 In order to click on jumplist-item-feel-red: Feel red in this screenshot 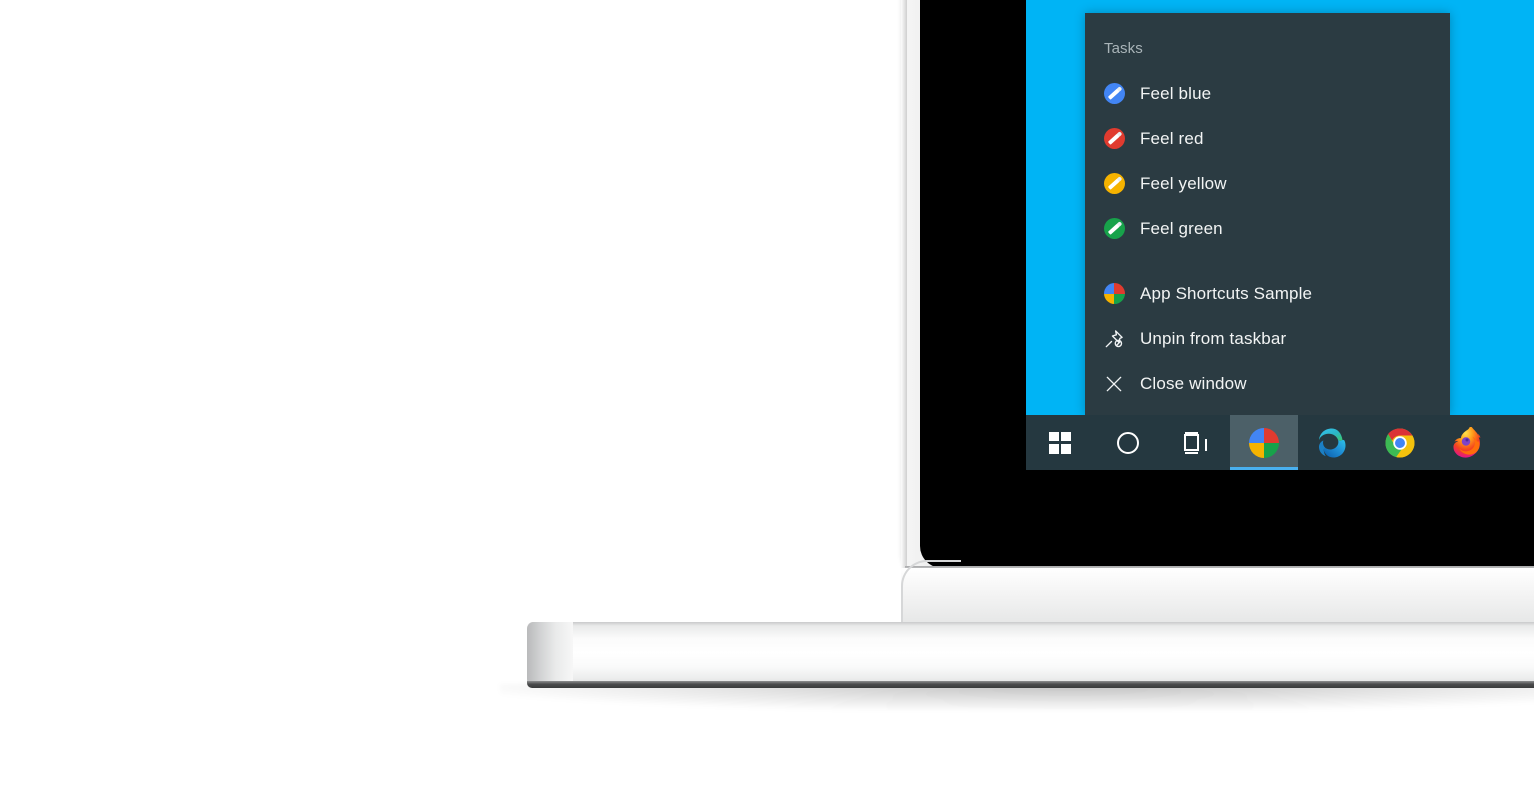, I will do `click(1267, 138)`.